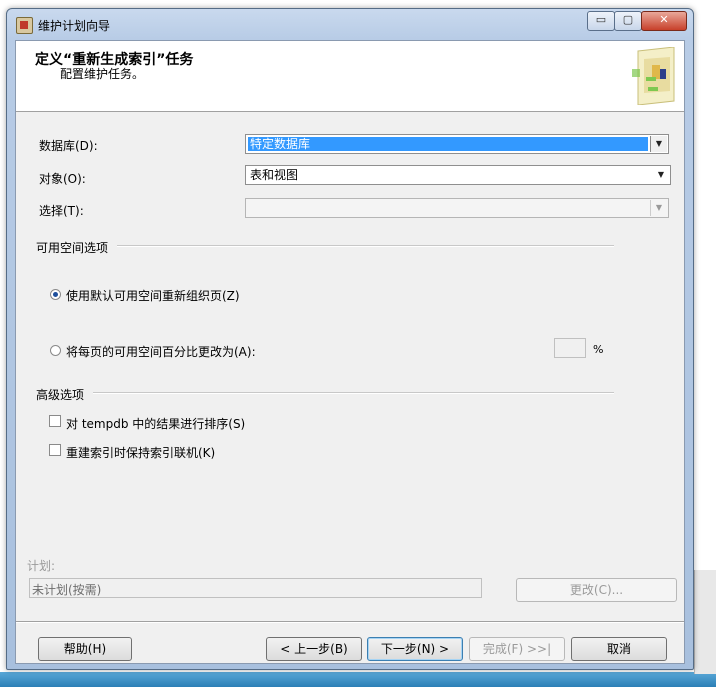 The width and height of the screenshot is (716, 687). I want to click on minimize-button: ▭, so click(601, 21).